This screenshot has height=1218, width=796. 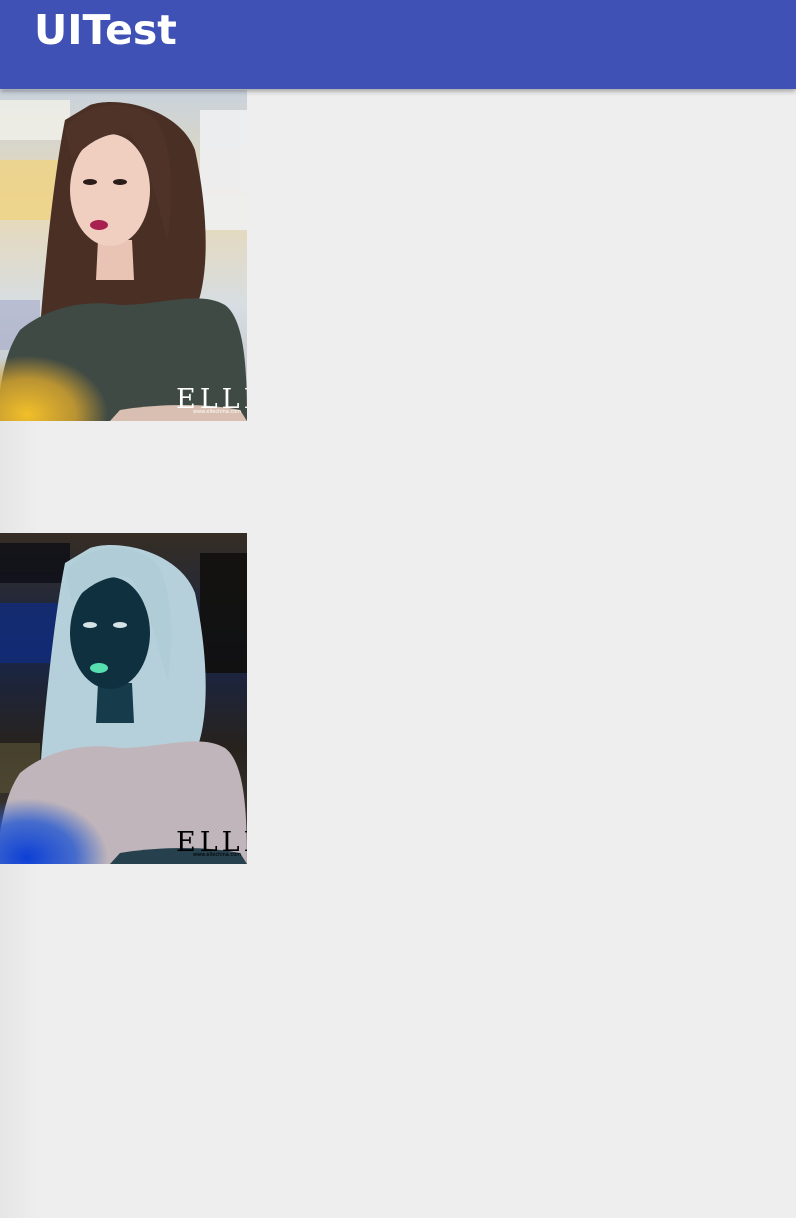 I want to click on app-title: UITest, so click(x=105, y=30).